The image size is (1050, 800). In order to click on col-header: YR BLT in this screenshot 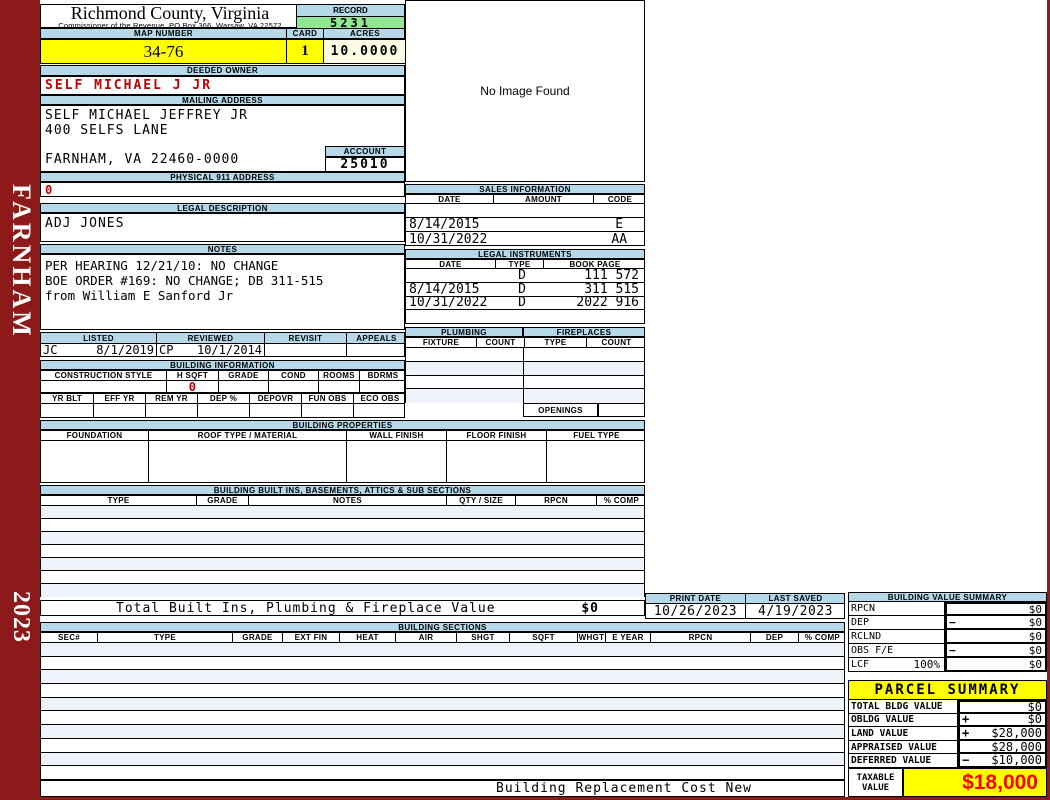, I will do `click(67, 398)`.